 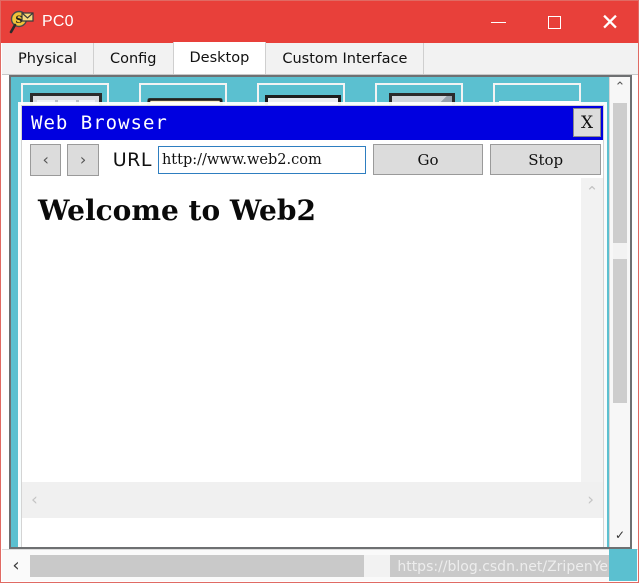 I want to click on maximize-icon, so click(x=554, y=22).